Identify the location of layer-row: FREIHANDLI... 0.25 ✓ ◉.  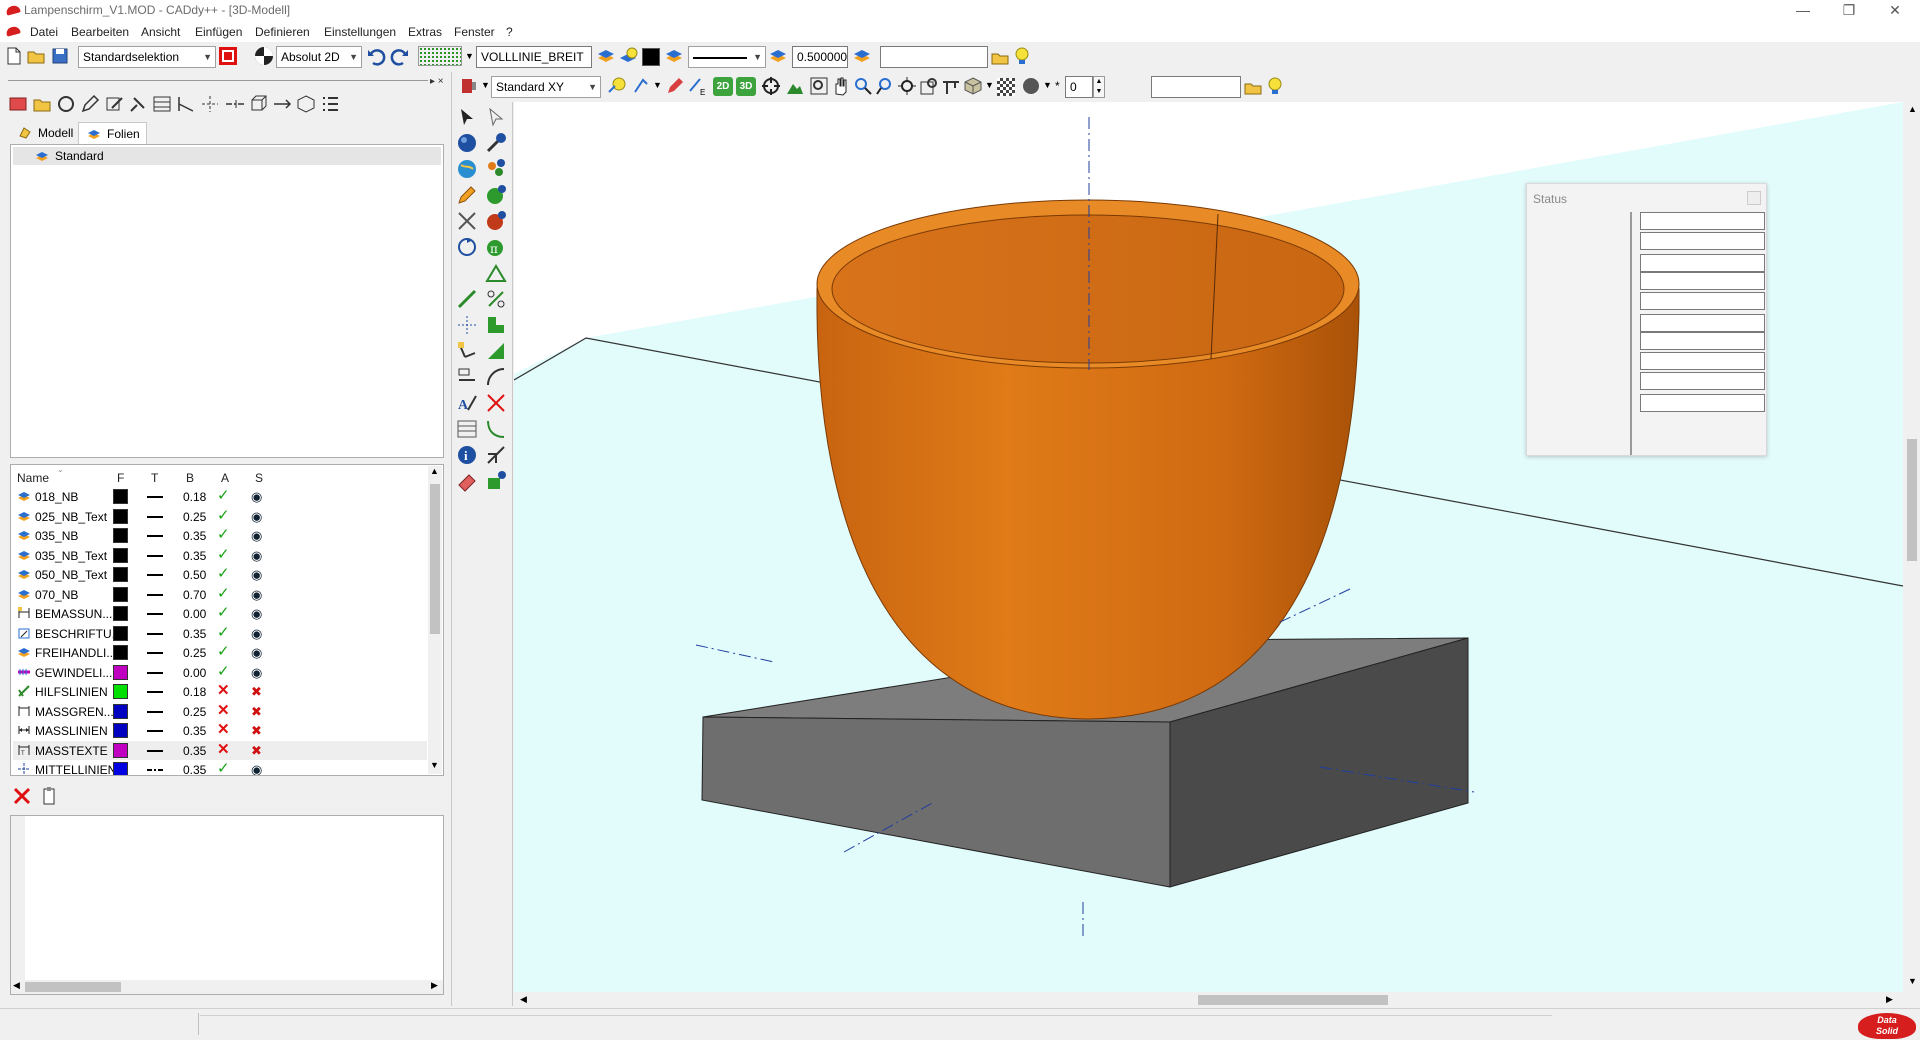
(220, 652).